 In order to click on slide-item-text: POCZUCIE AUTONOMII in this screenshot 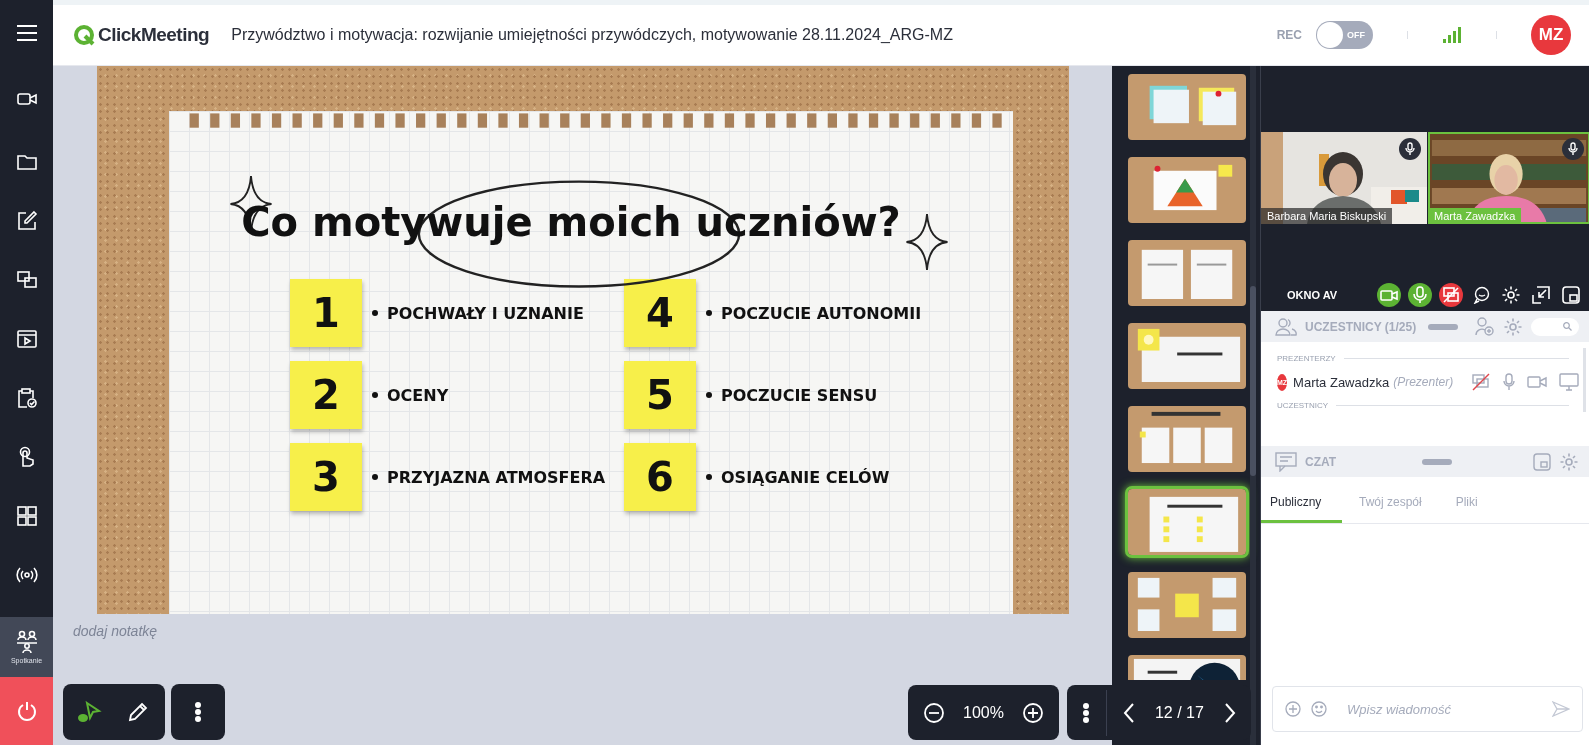, I will do `click(821, 313)`.